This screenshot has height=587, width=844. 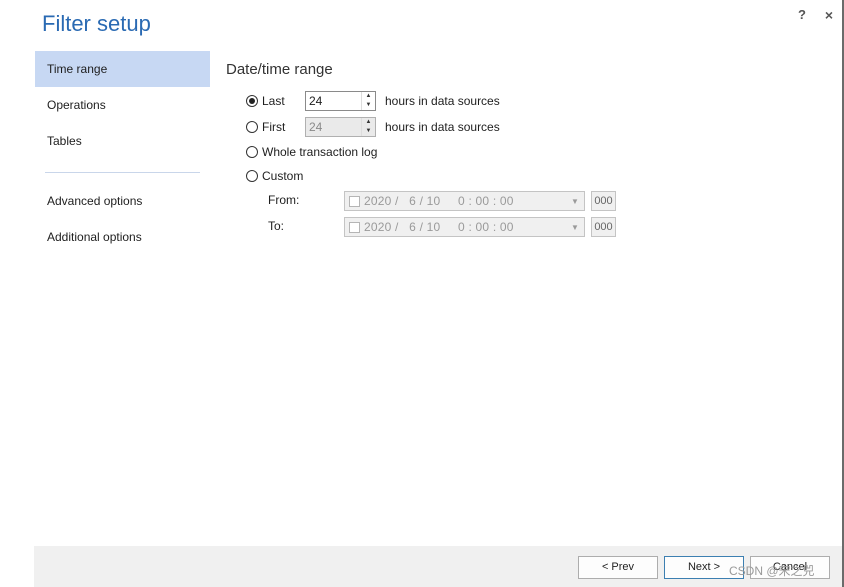 I want to click on radio-custom-label: Custom, so click(x=283, y=176).